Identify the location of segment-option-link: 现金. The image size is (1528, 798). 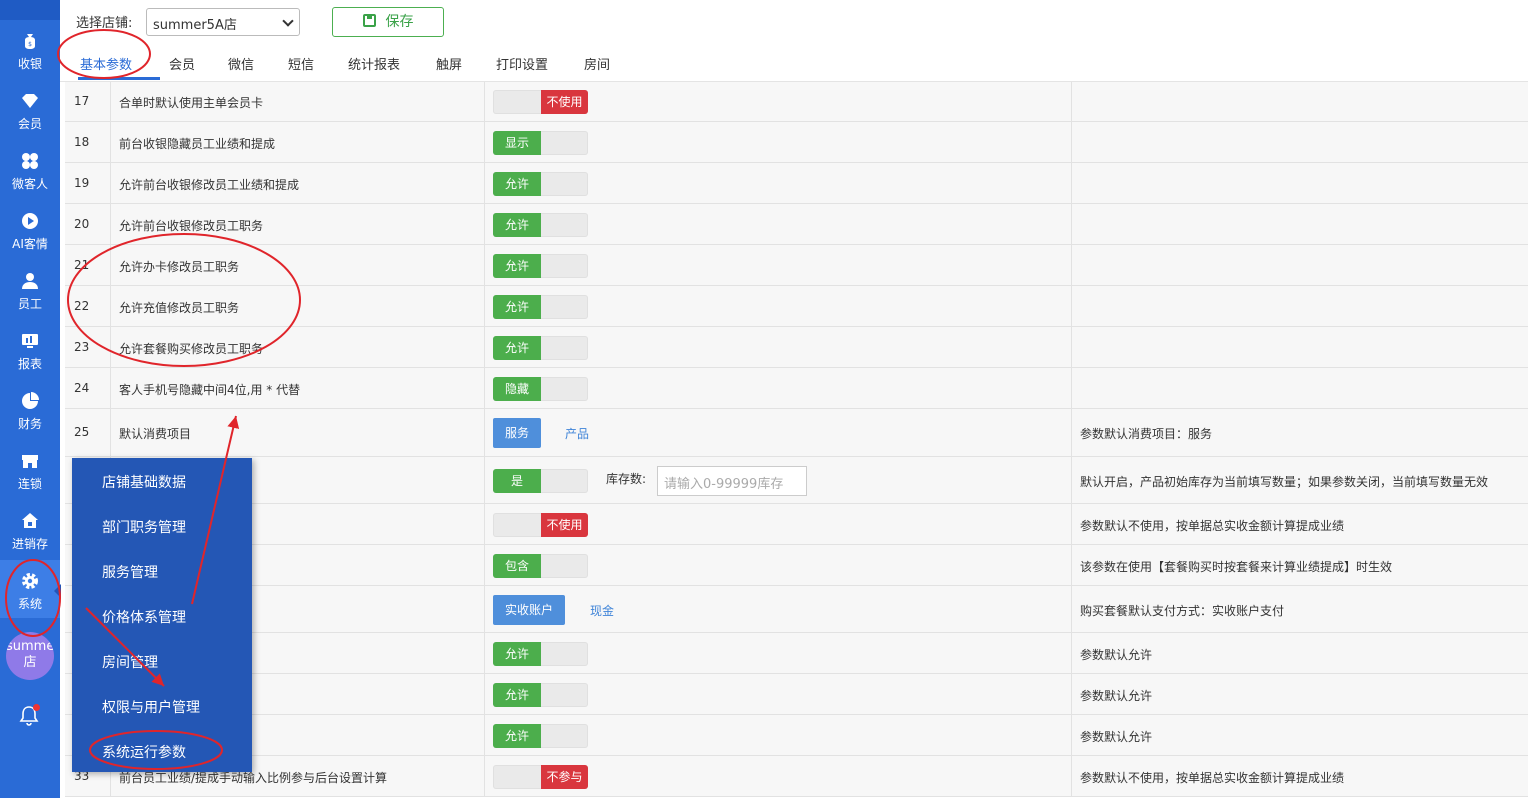
(602, 610).